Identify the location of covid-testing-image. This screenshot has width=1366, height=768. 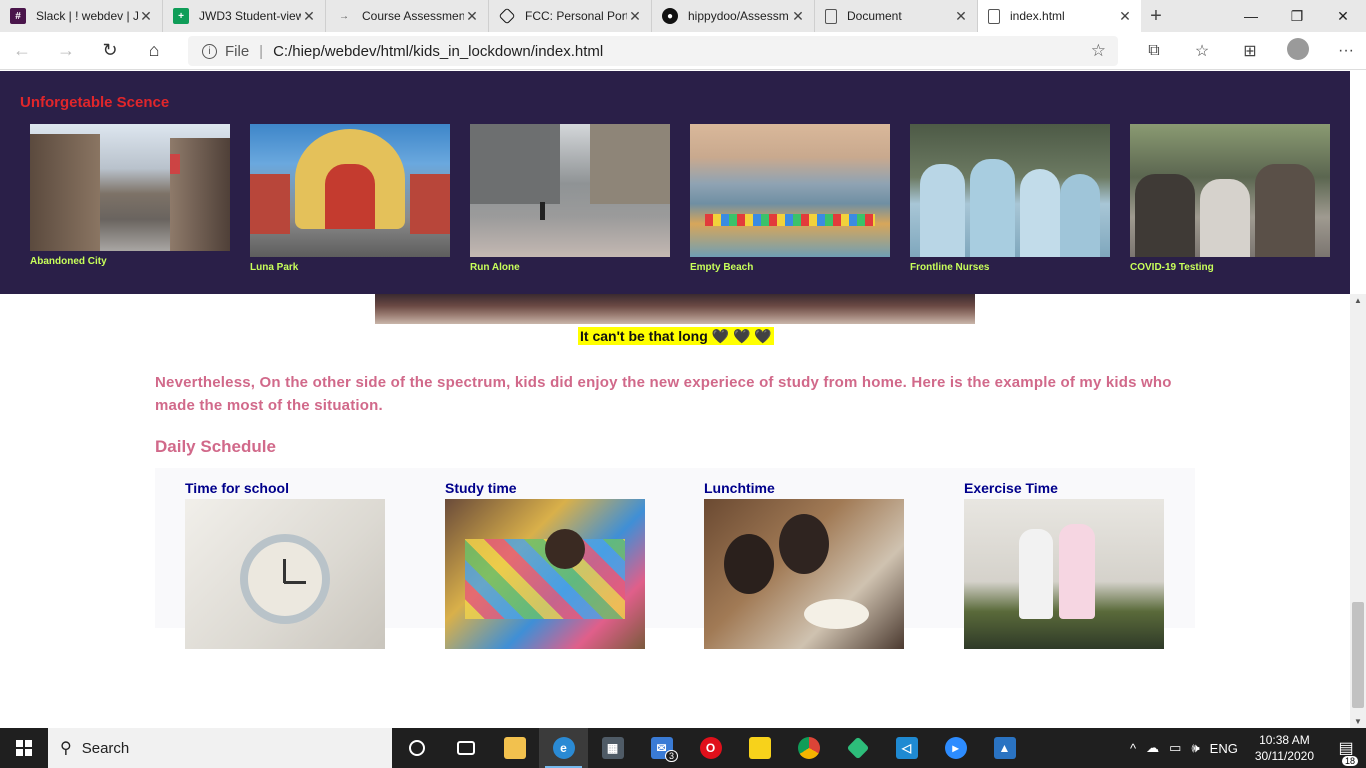
(1230, 190).